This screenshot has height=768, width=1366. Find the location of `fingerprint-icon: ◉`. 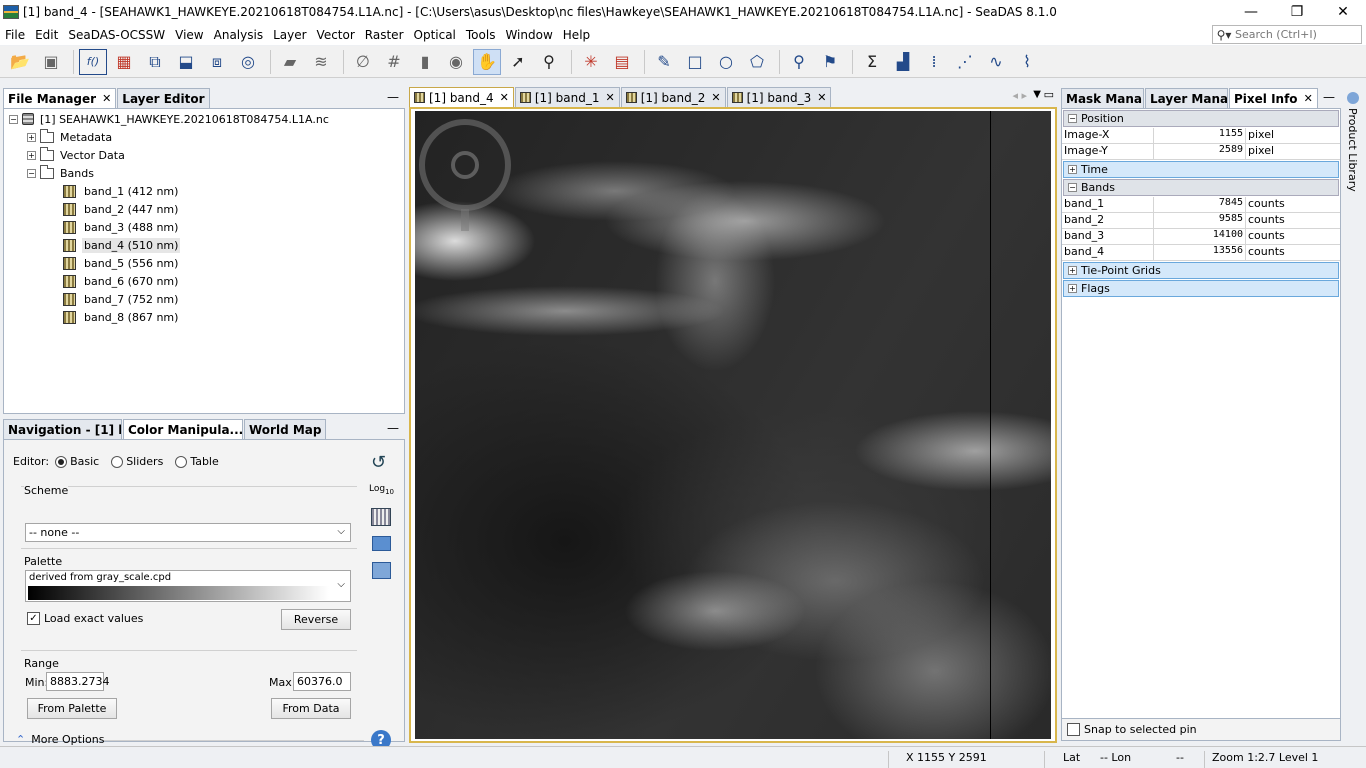

fingerprint-icon: ◉ is located at coordinates (456, 62).